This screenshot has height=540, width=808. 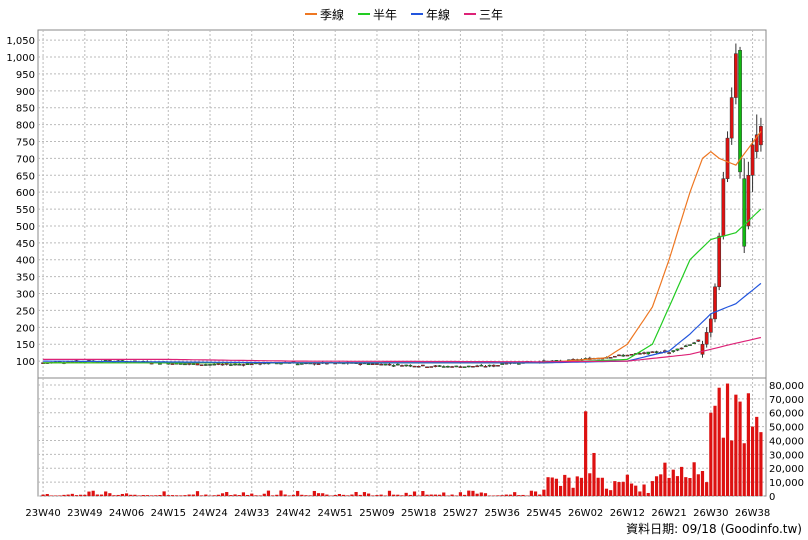 What do you see at coordinates (786, 414) in the screenshot?
I see `volume-tick-label: 60,000` at bounding box center [786, 414].